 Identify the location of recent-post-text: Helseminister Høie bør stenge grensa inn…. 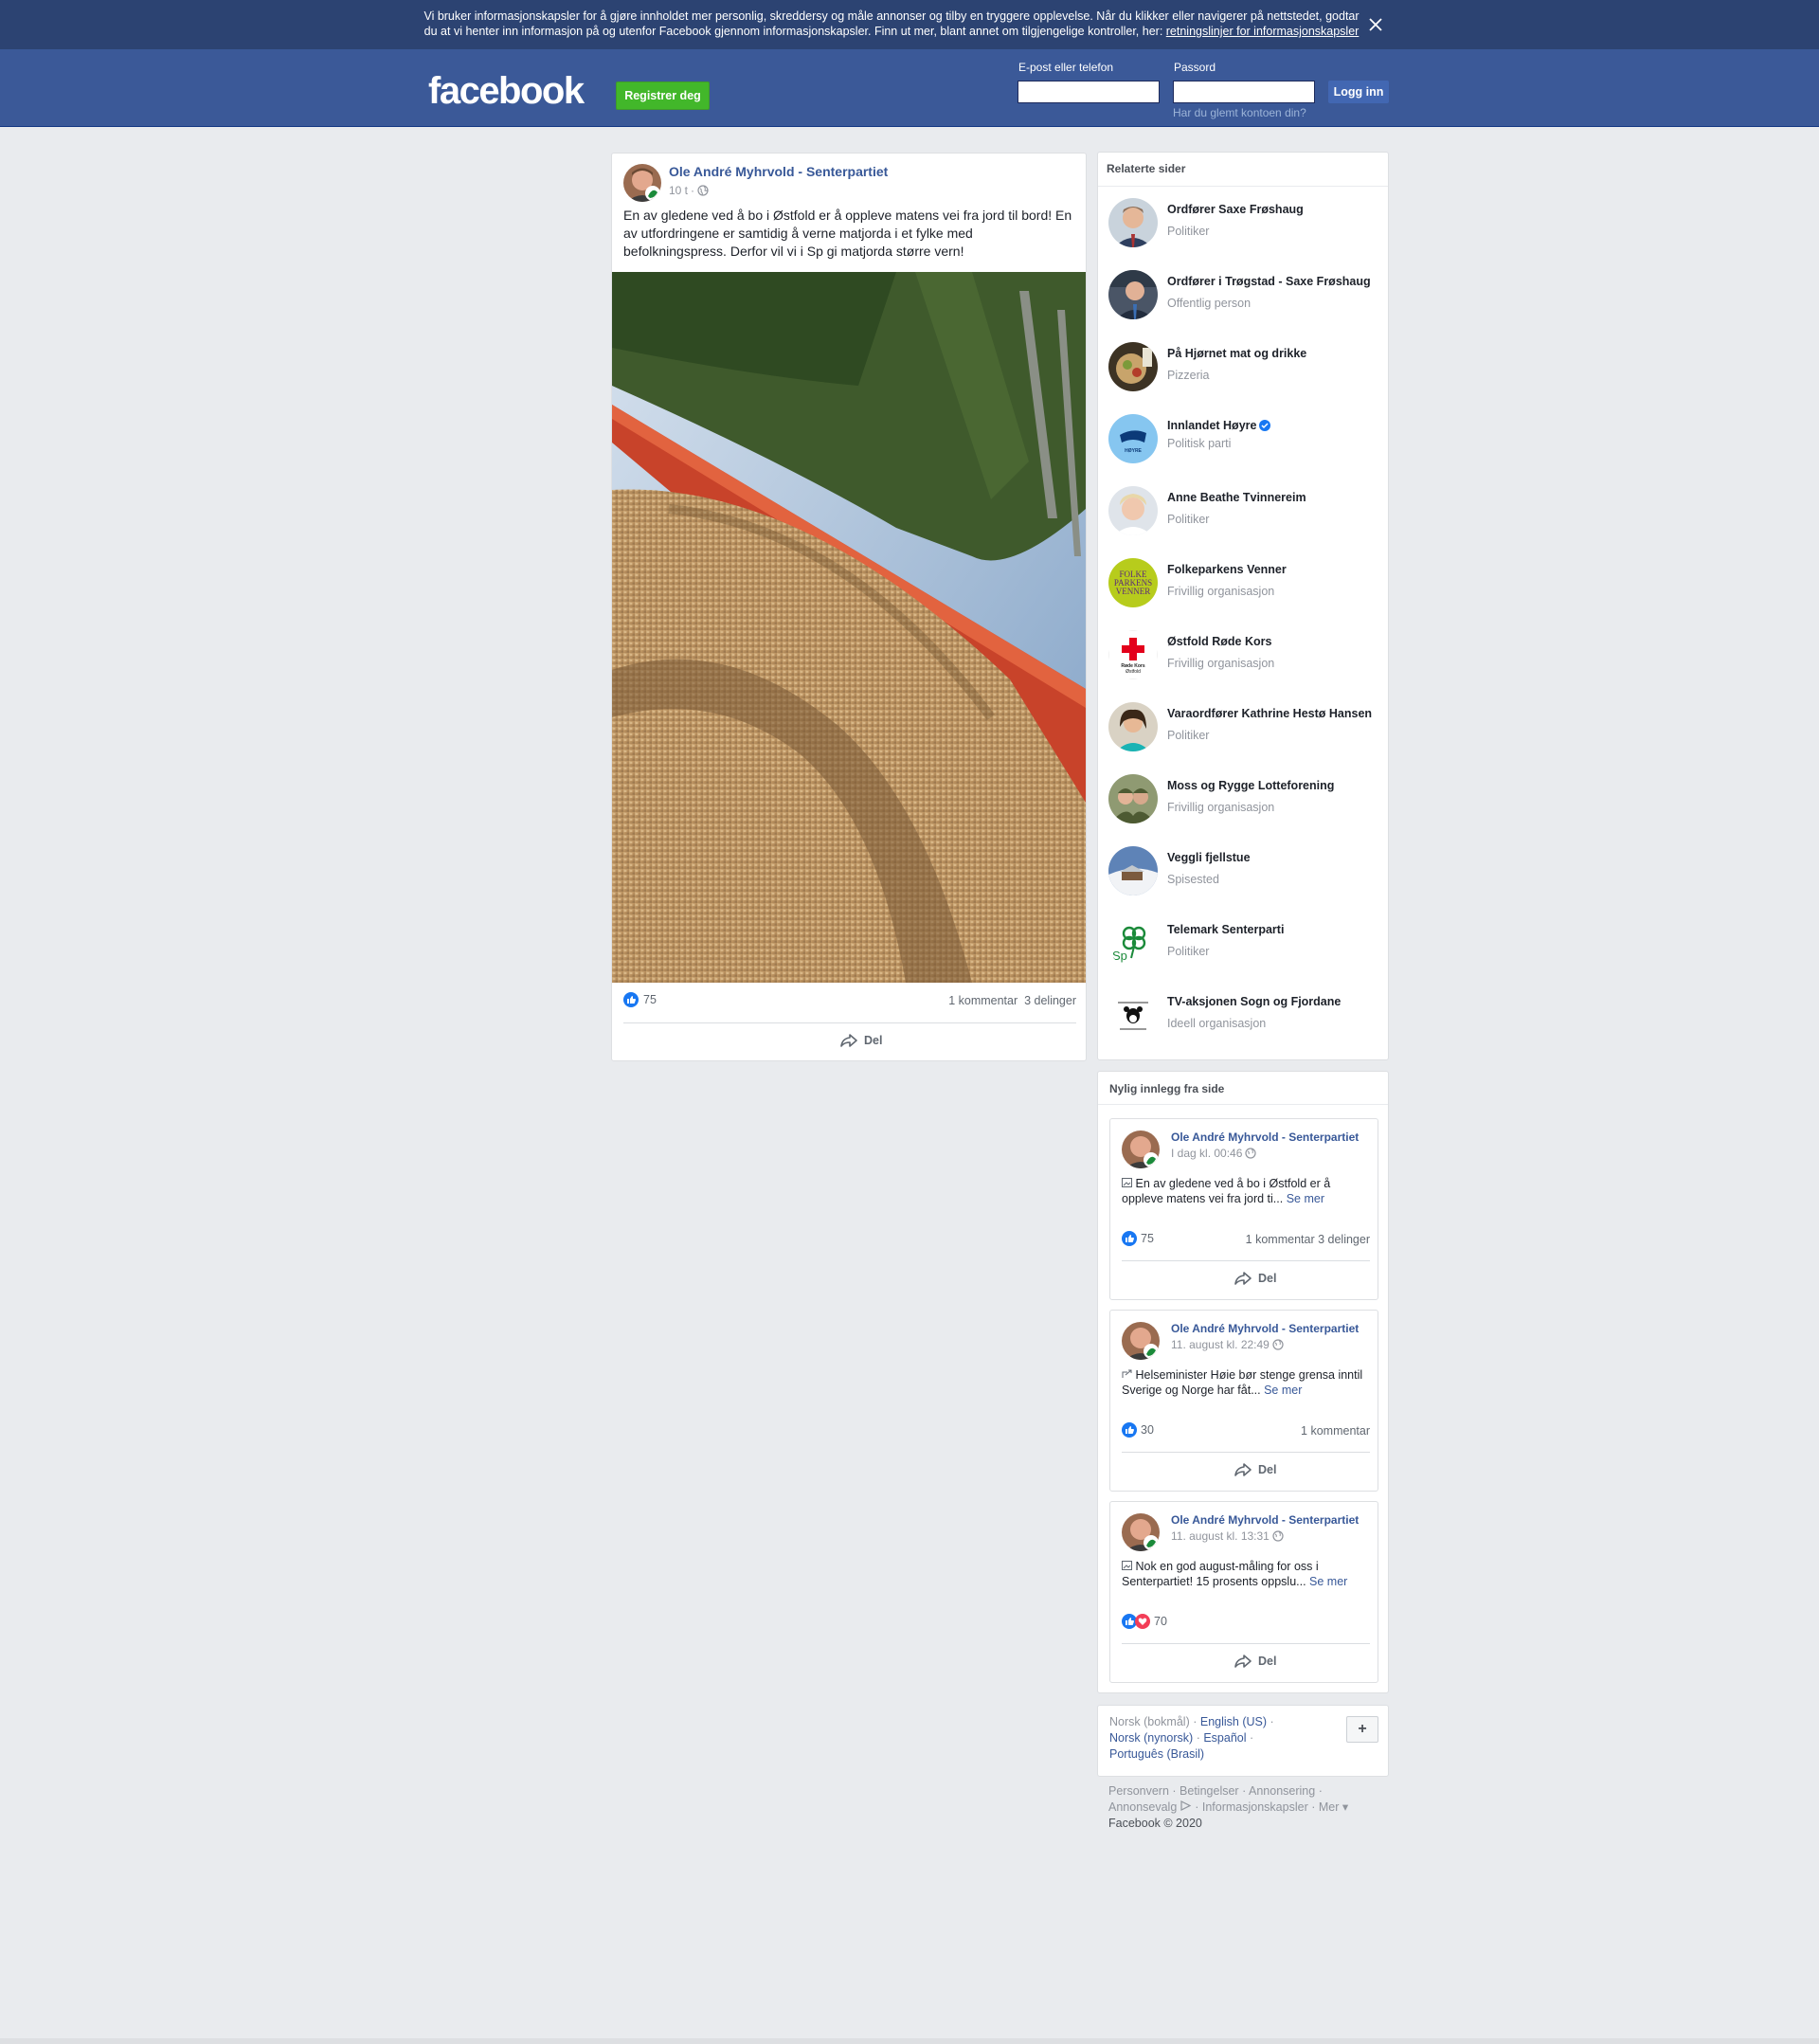
(1246, 1382).